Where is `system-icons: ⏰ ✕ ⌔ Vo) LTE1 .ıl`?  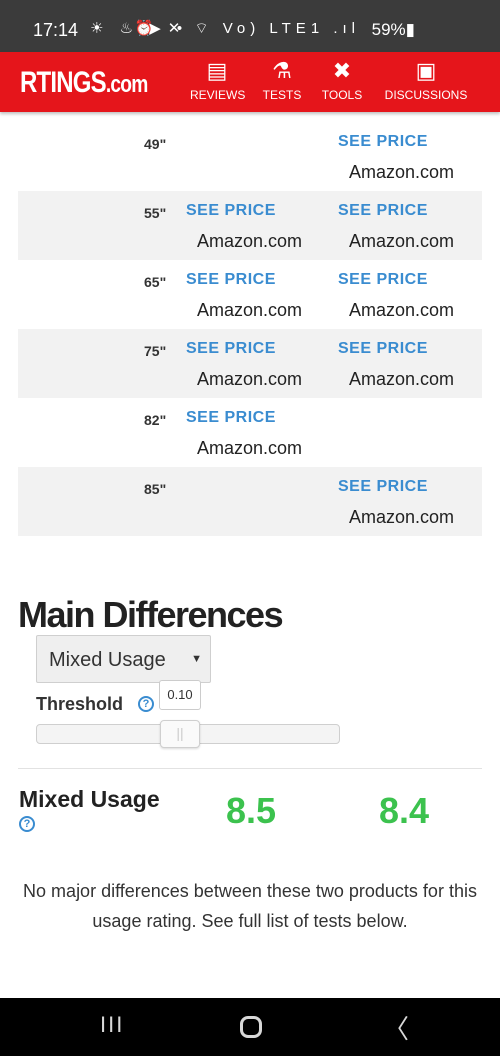 system-icons: ⏰ ✕ ⌔ Vo) LTE1 .ıl is located at coordinates (247, 28).